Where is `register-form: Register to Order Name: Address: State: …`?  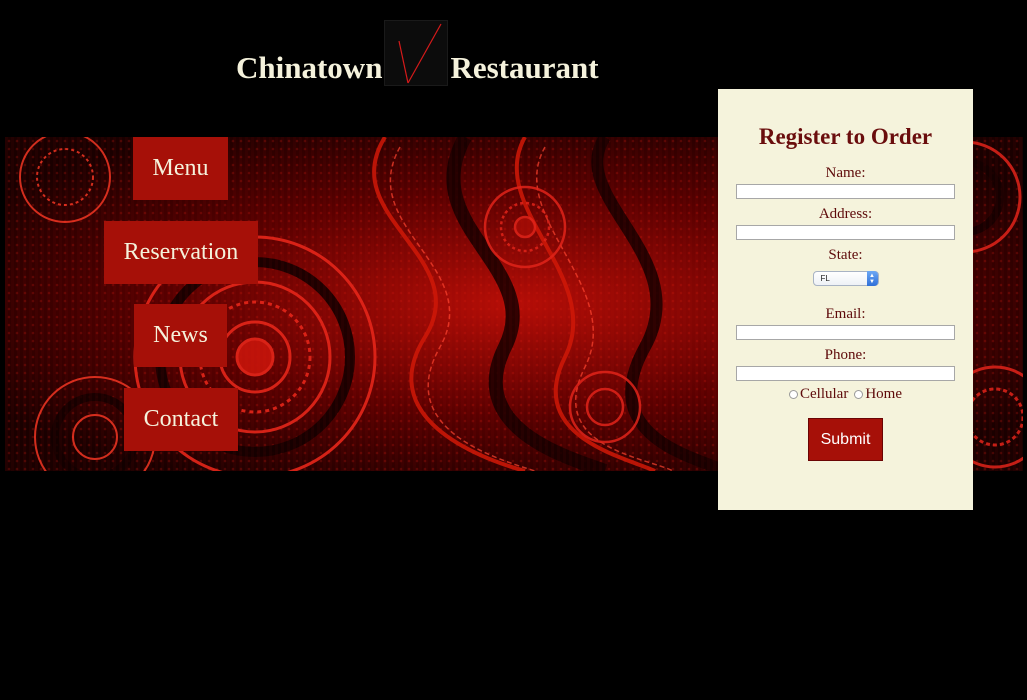
register-form: Register to Order Name: Address: State: … is located at coordinates (845, 299).